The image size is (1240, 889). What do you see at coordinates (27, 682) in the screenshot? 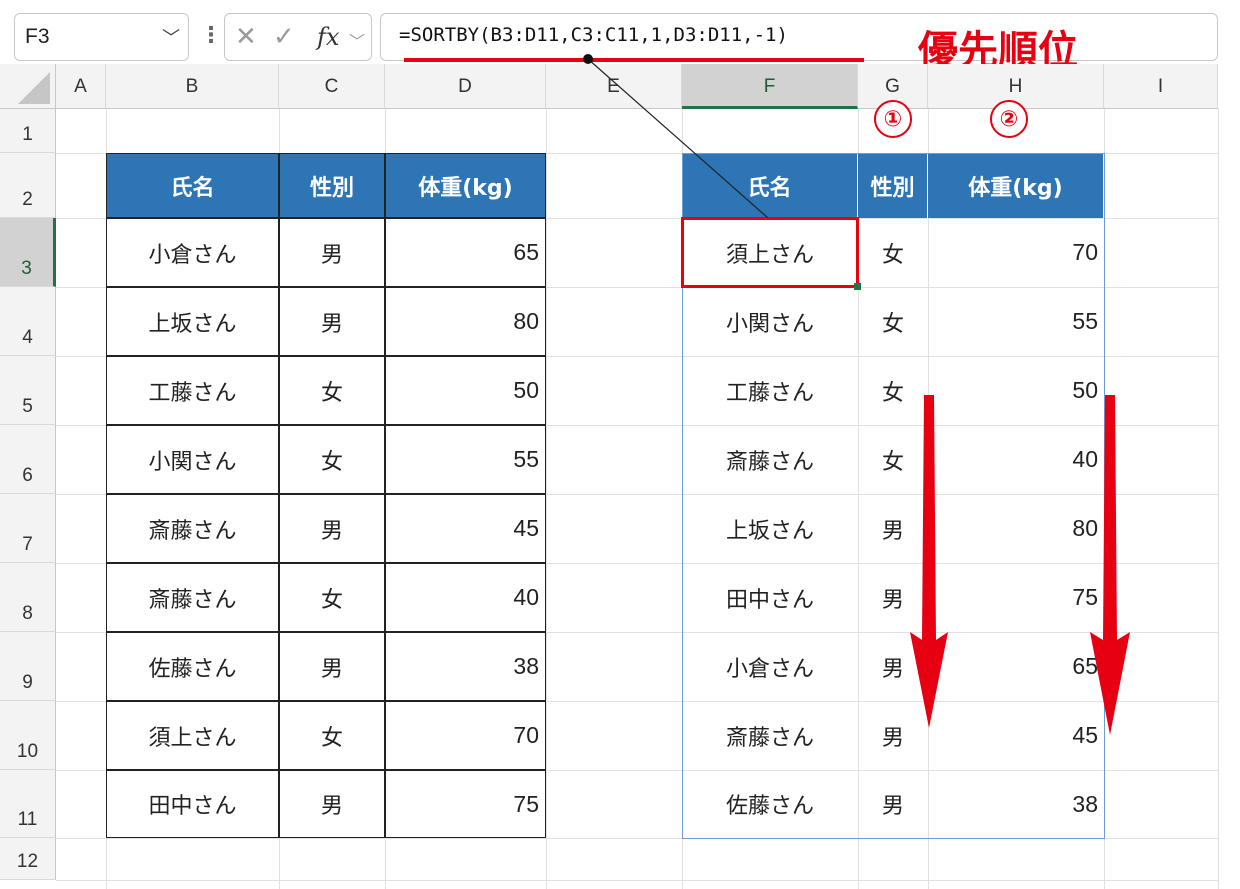
I see `row-number: 9` at bounding box center [27, 682].